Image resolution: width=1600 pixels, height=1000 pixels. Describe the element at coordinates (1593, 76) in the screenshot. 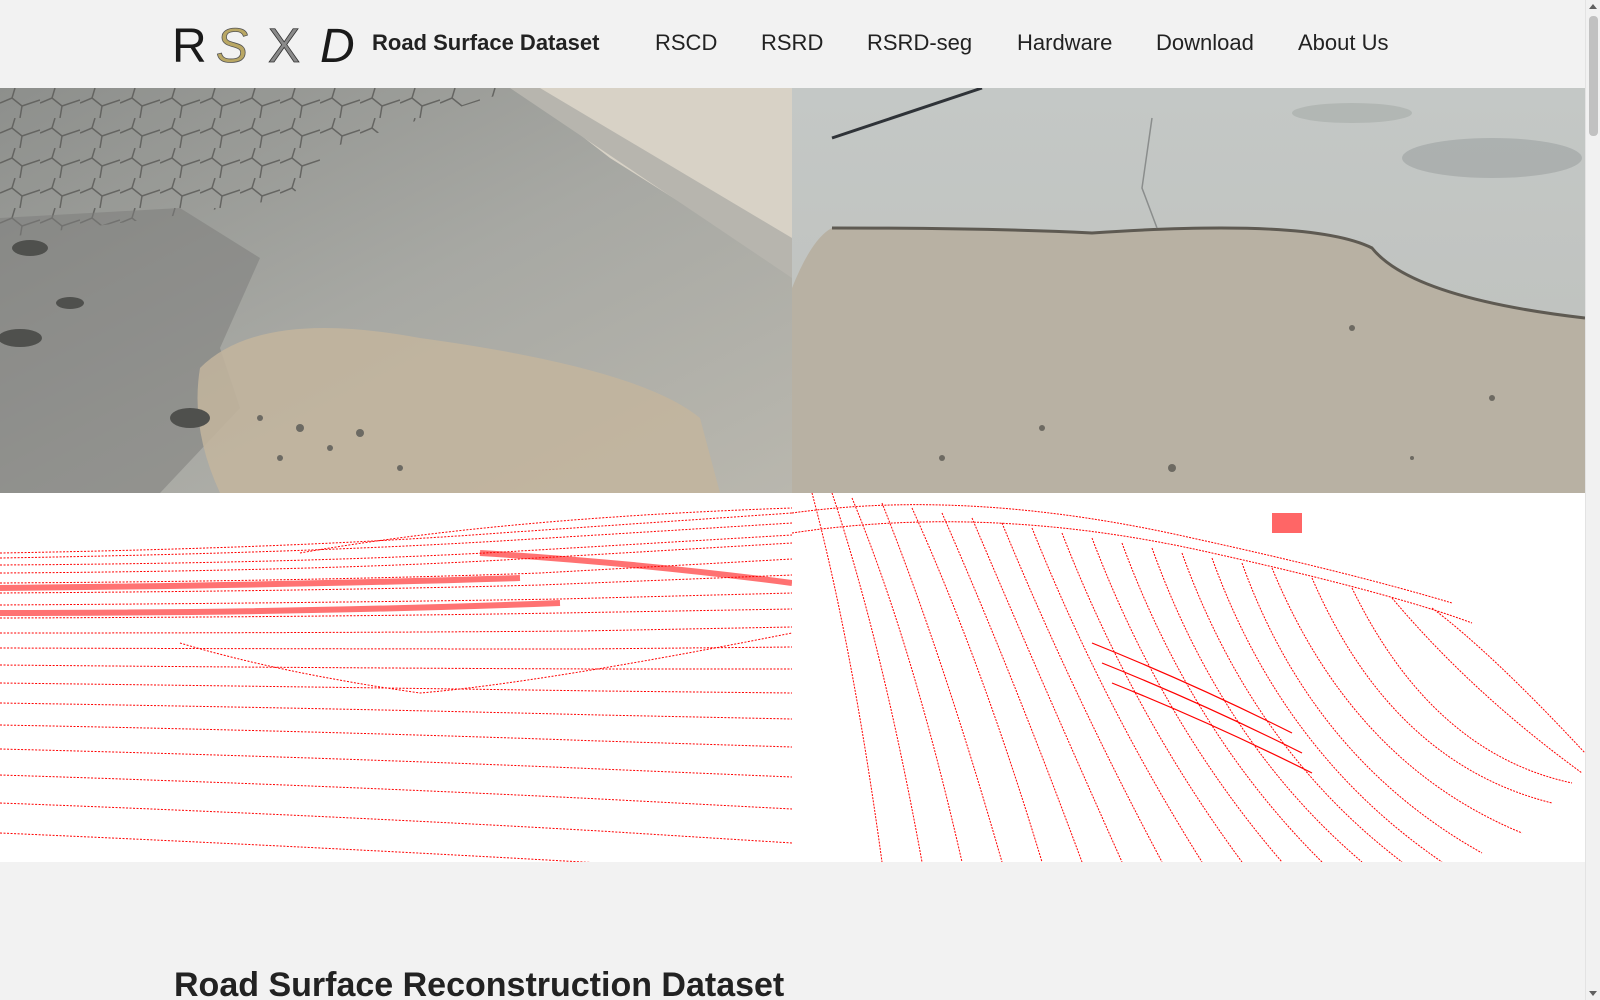

I see `scrollbar-thumb` at that location.